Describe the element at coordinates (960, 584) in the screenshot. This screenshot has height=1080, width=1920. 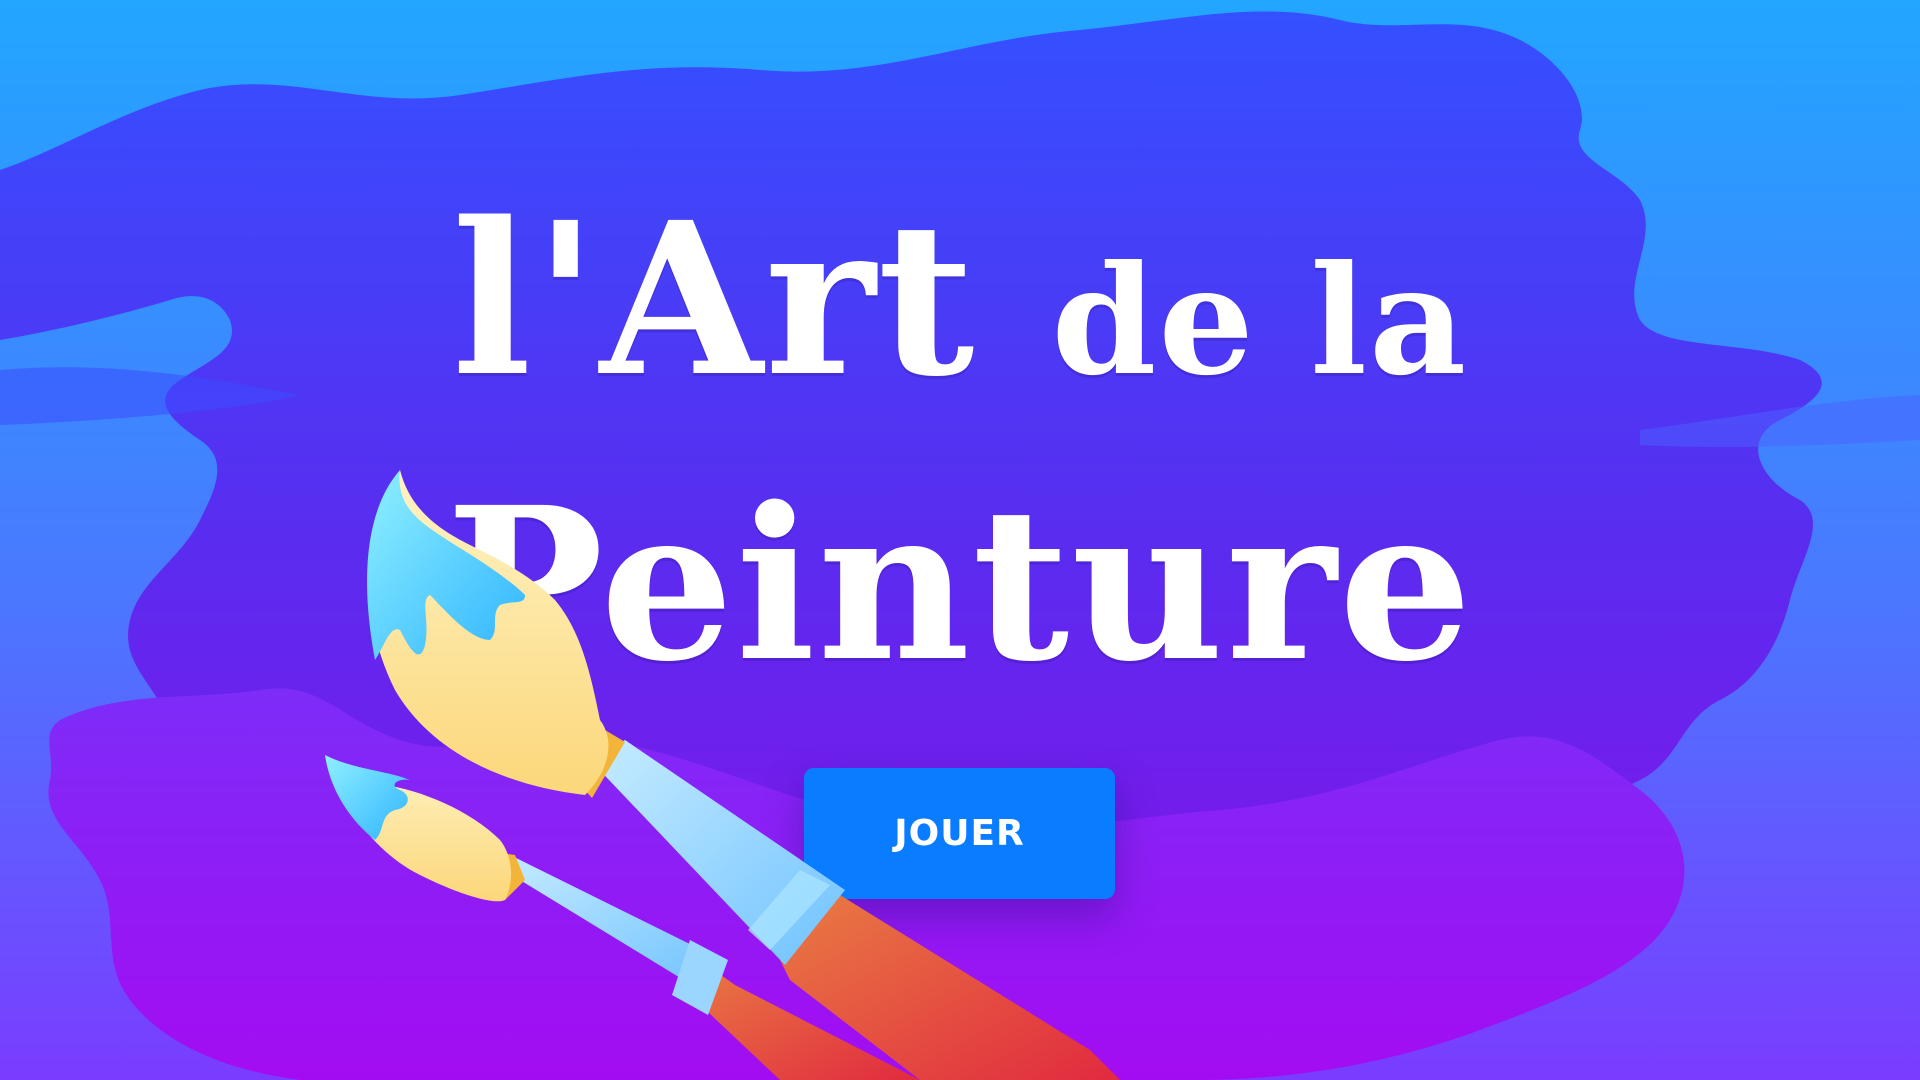
I see `game-title-line-2: Peinture` at that location.